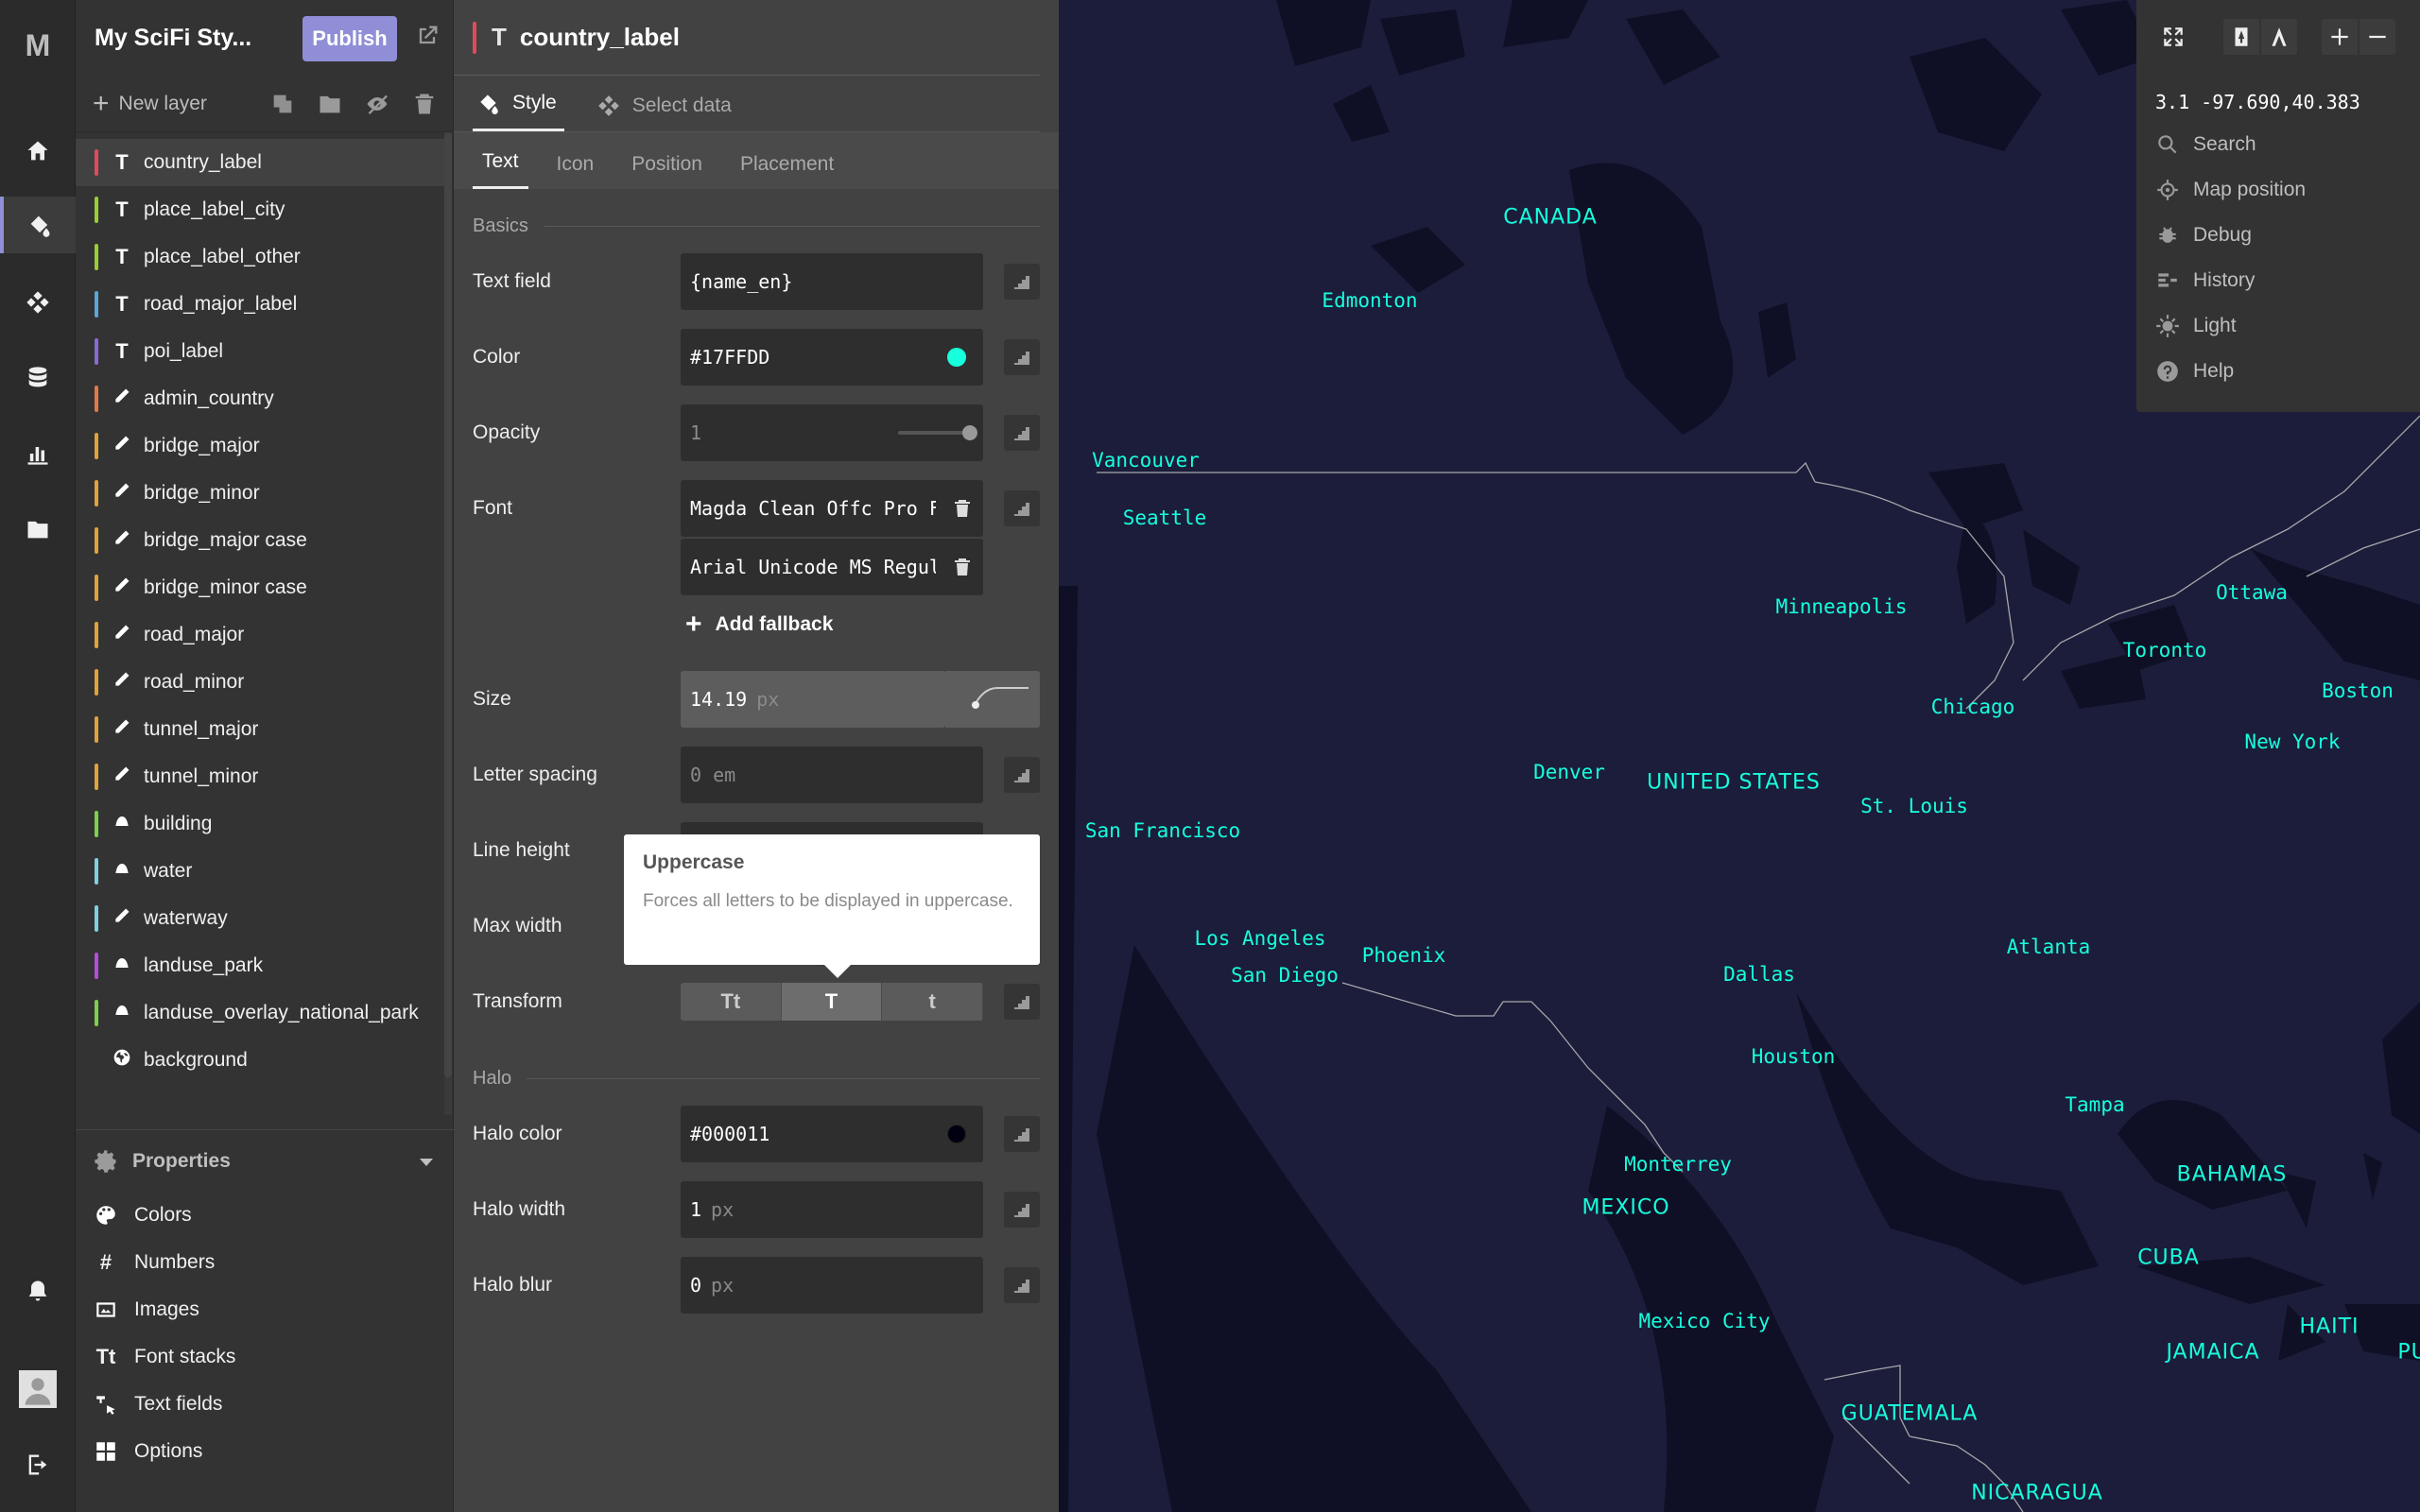 This screenshot has width=2420, height=1512. Describe the element at coordinates (932, 1002) in the screenshot. I see `transform-lowercase-button: t` at that location.